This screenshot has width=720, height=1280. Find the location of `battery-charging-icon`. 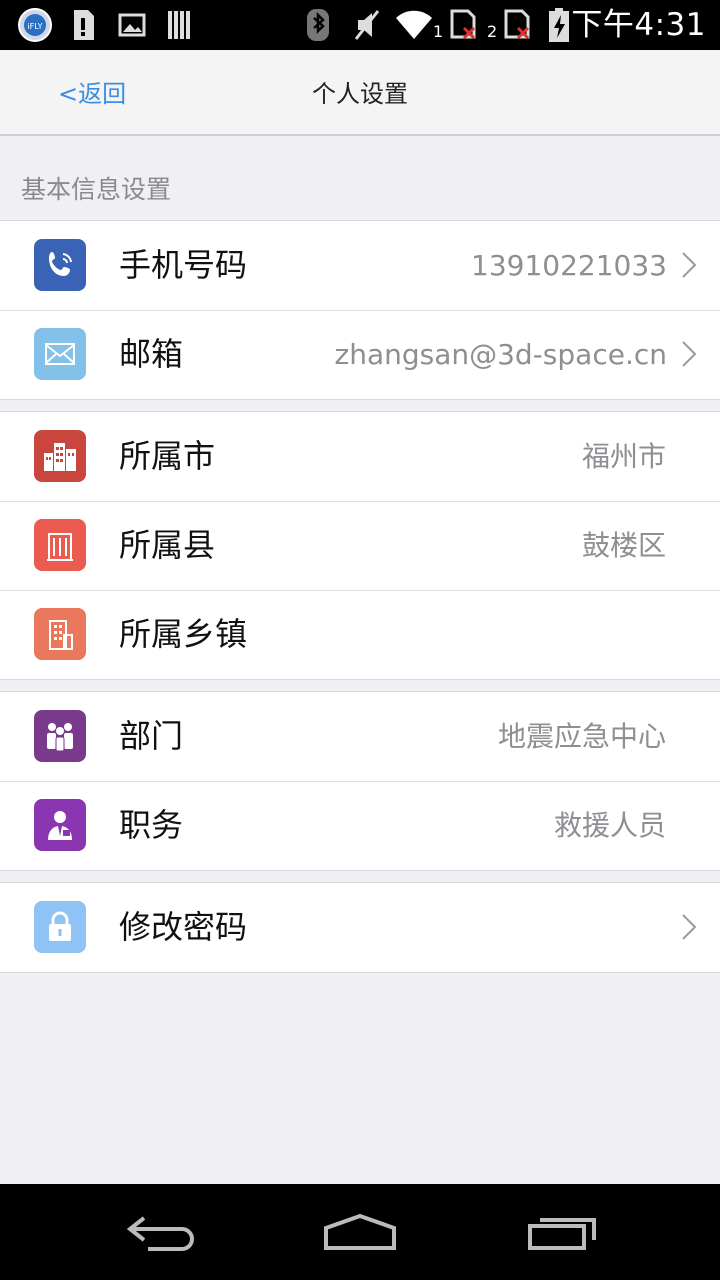

battery-charging-icon is located at coordinates (559, 25).